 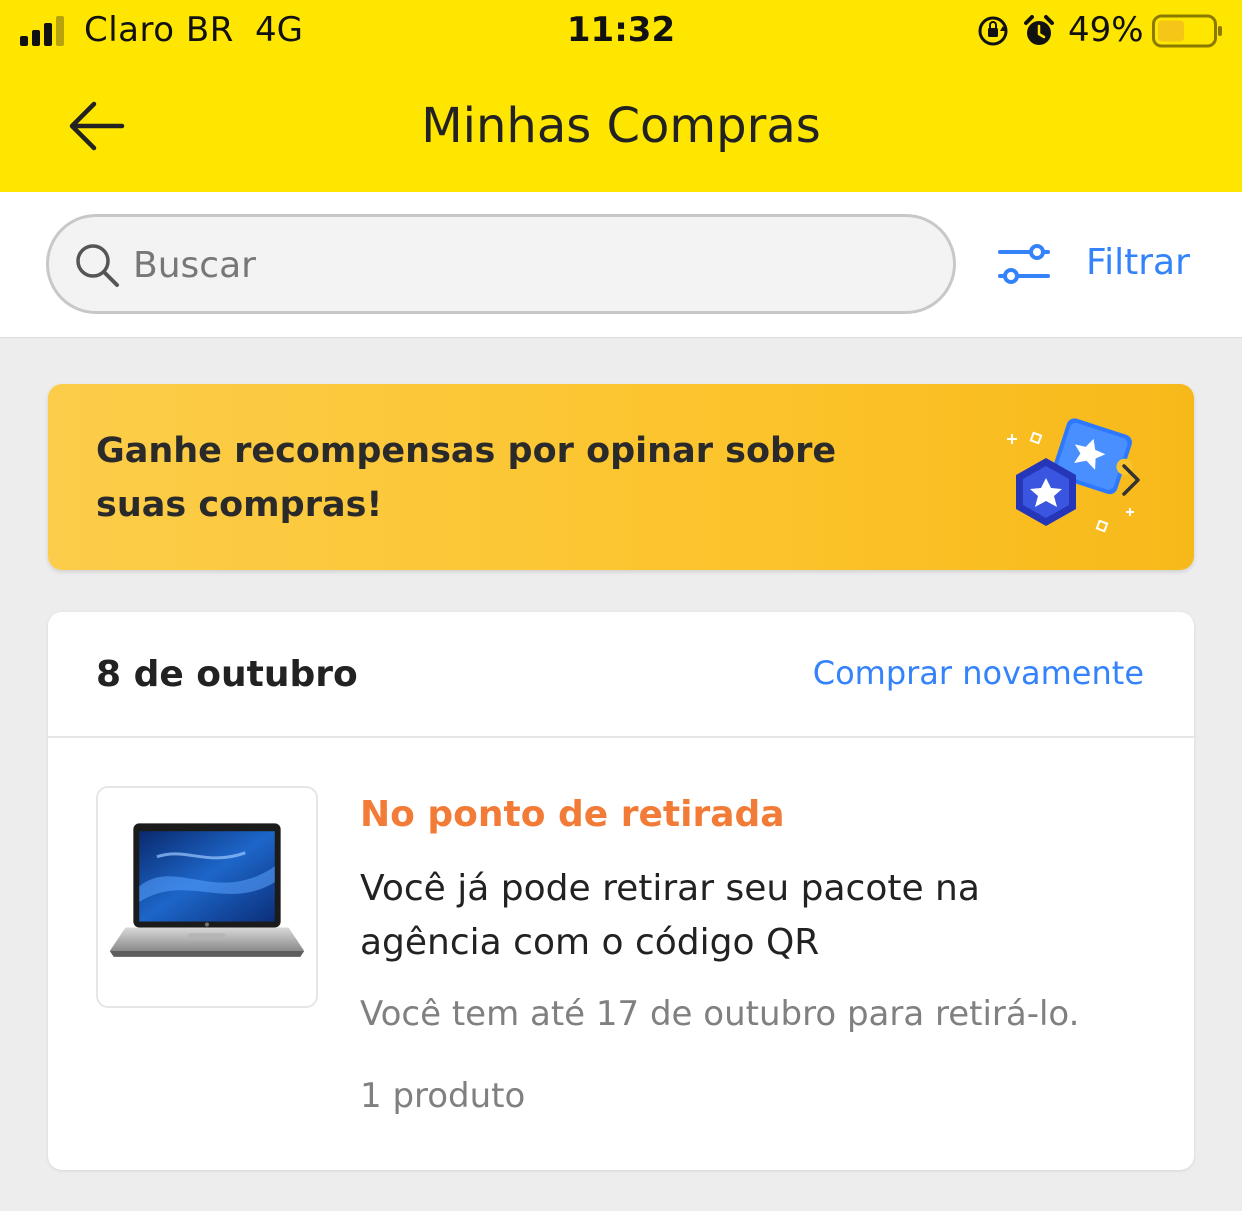 I want to click on battery-percentage: 49%, so click(x=1106, y=30).